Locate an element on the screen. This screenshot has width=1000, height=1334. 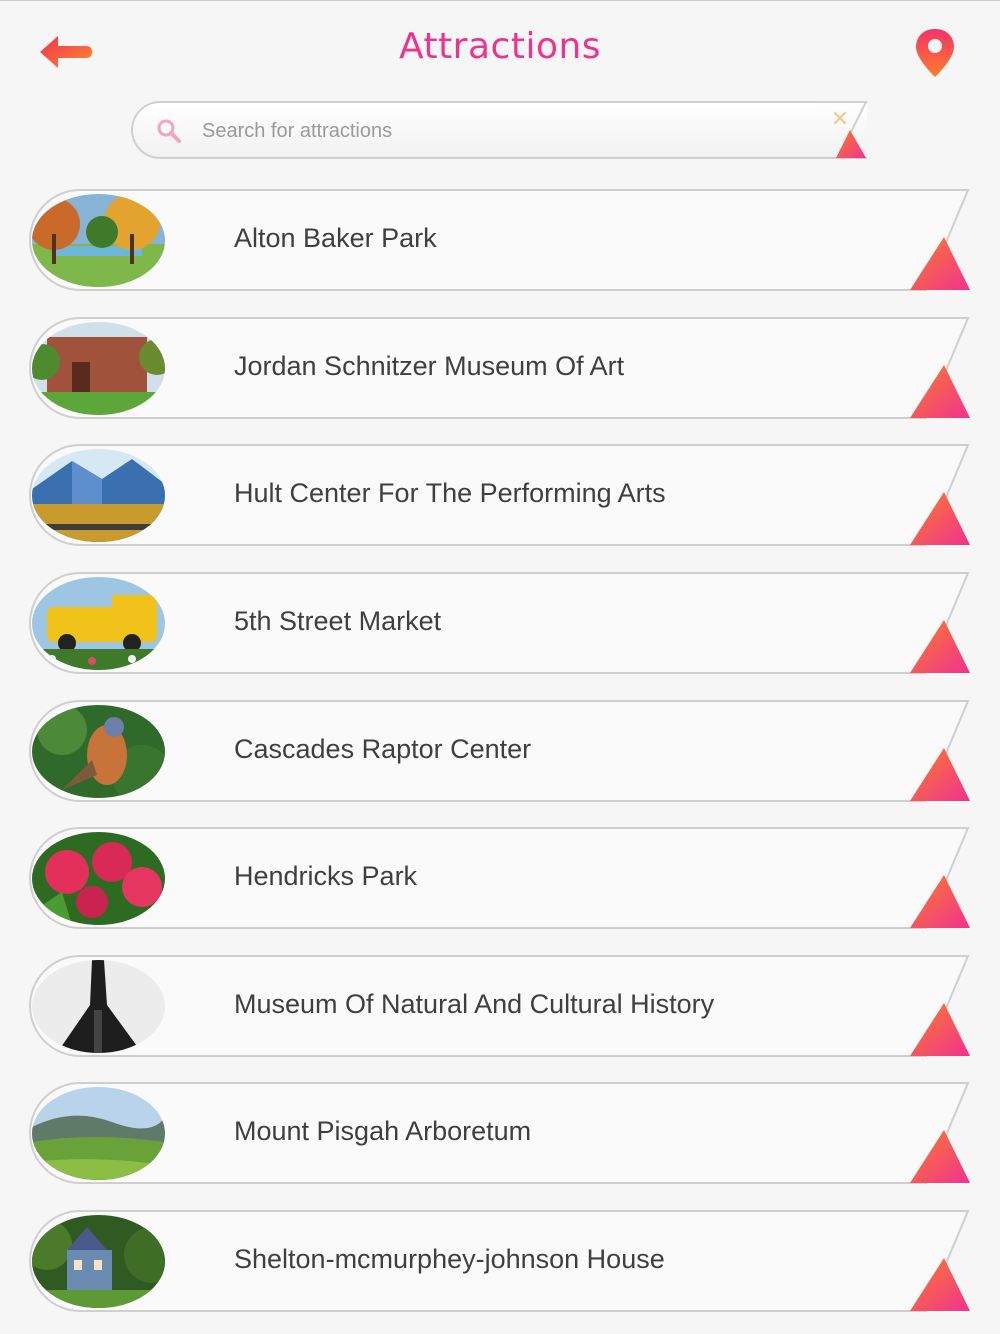
list-item-mount-pisgah-arboretum: Mount Pisgah Arboretum is located at coordinates (500, 1134).